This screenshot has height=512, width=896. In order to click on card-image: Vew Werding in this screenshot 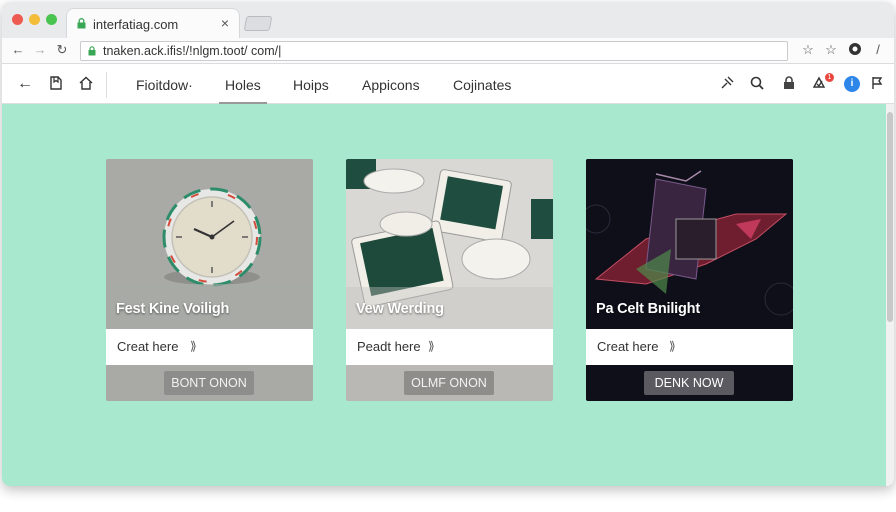, I will do `click(449, 244)`.